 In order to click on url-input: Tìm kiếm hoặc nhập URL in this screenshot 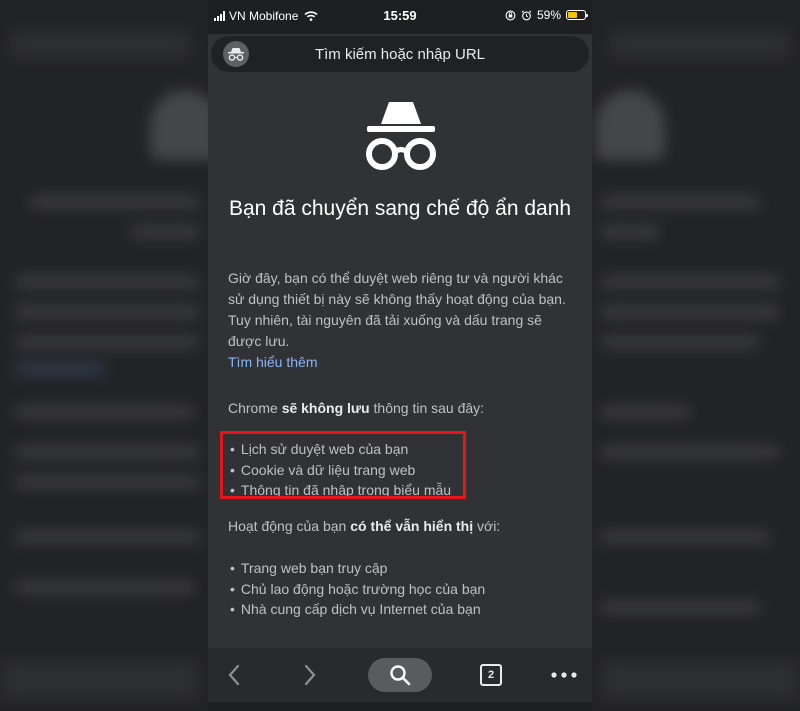, I will do `click(400, 54)`.